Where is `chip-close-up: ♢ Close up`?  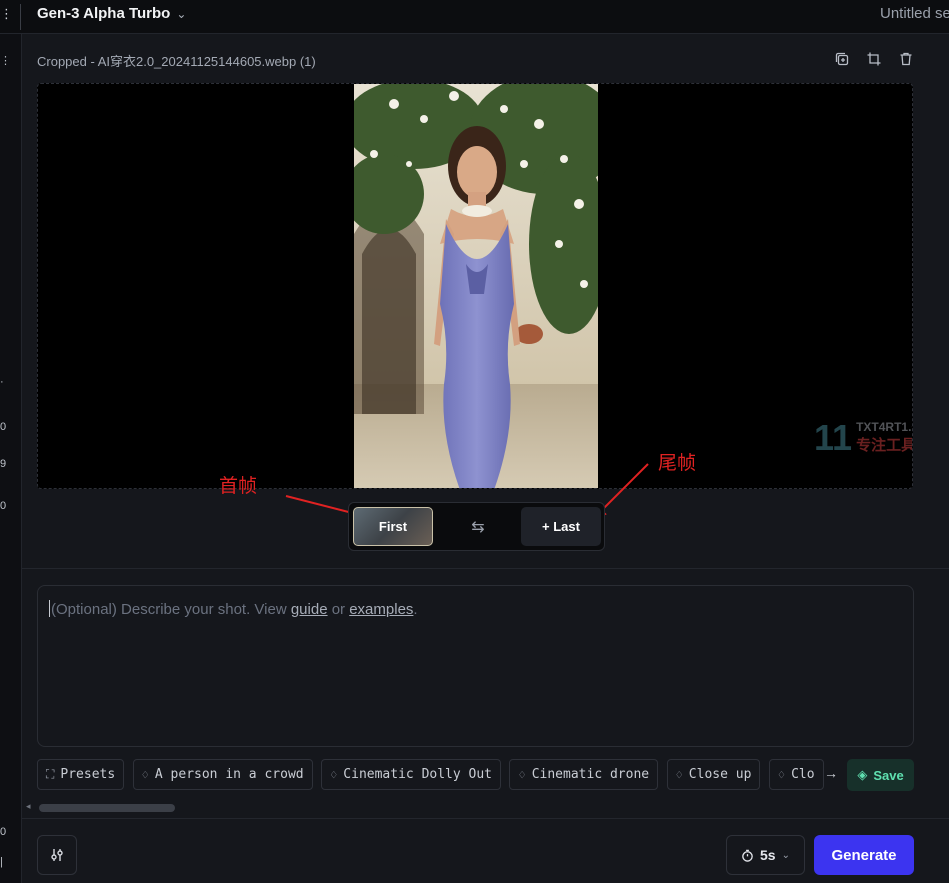 chip-close-up: ♢ Close up is located at coordinates (713, 774).